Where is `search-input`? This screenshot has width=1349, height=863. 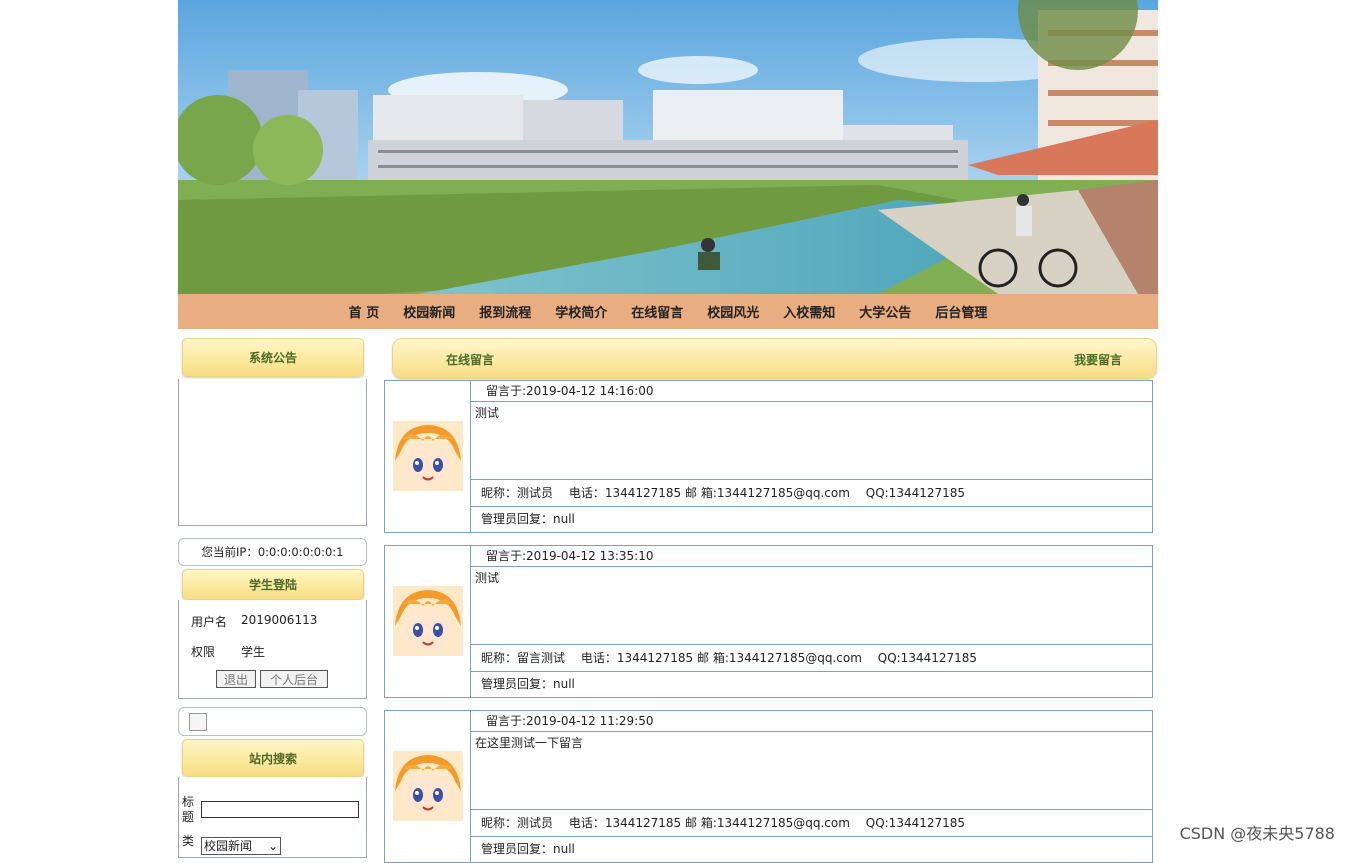 search-input is located at coordinates (280, 809).